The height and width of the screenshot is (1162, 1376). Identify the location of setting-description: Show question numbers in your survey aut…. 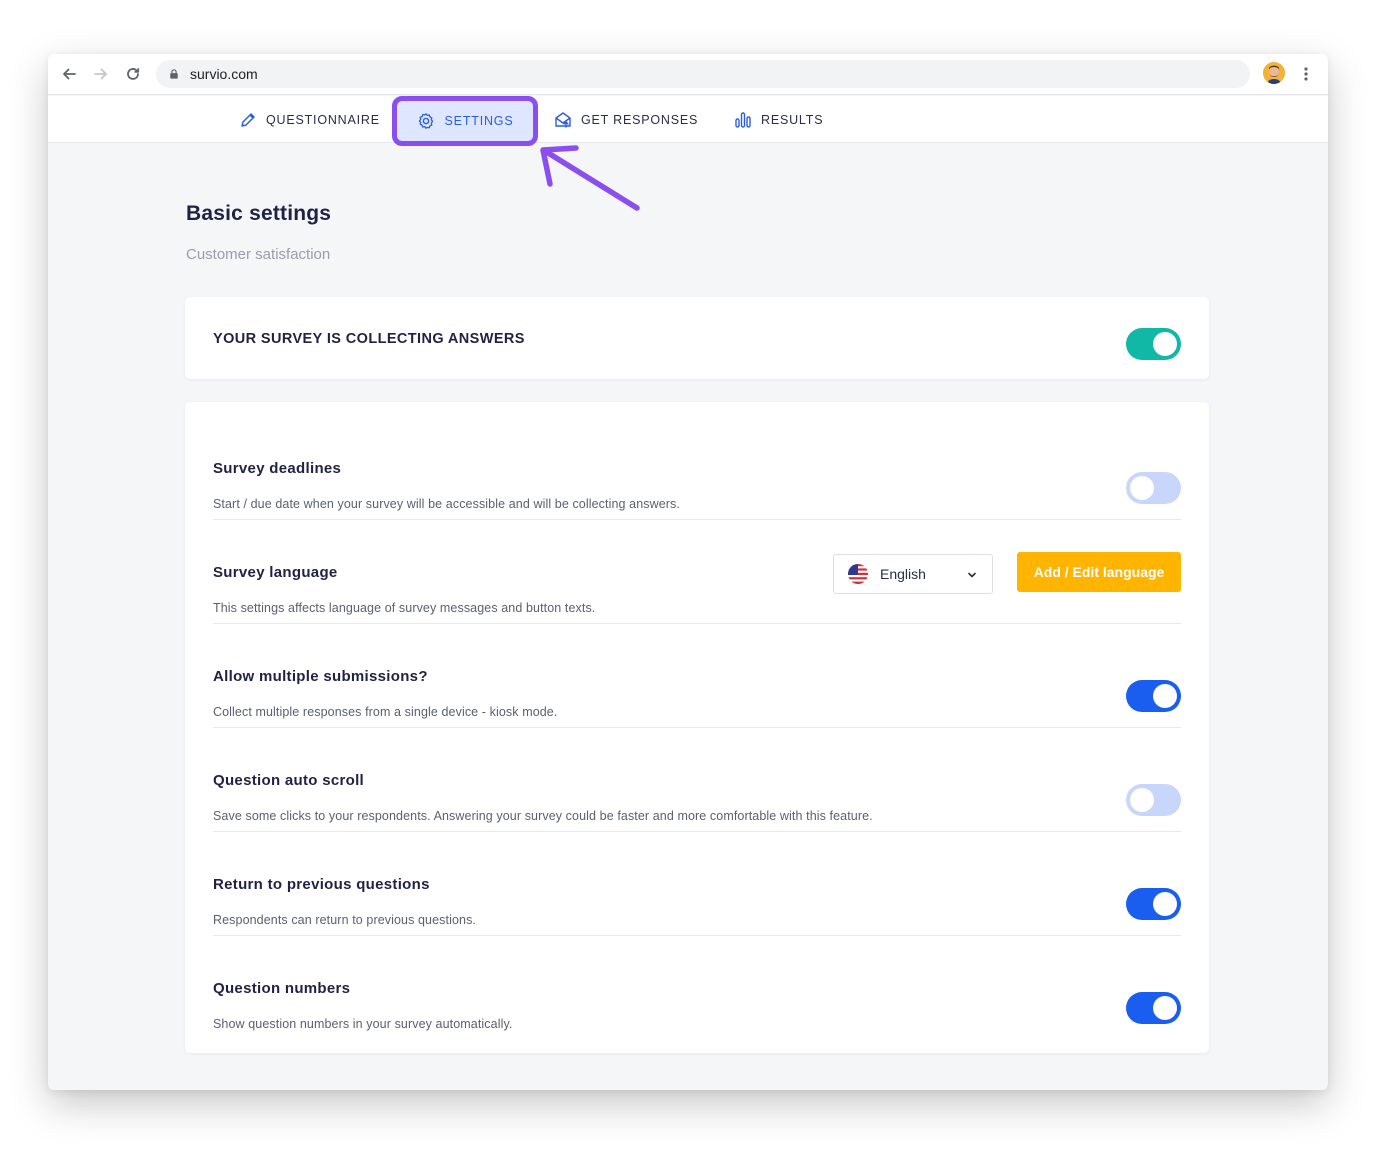
(363, 1024).